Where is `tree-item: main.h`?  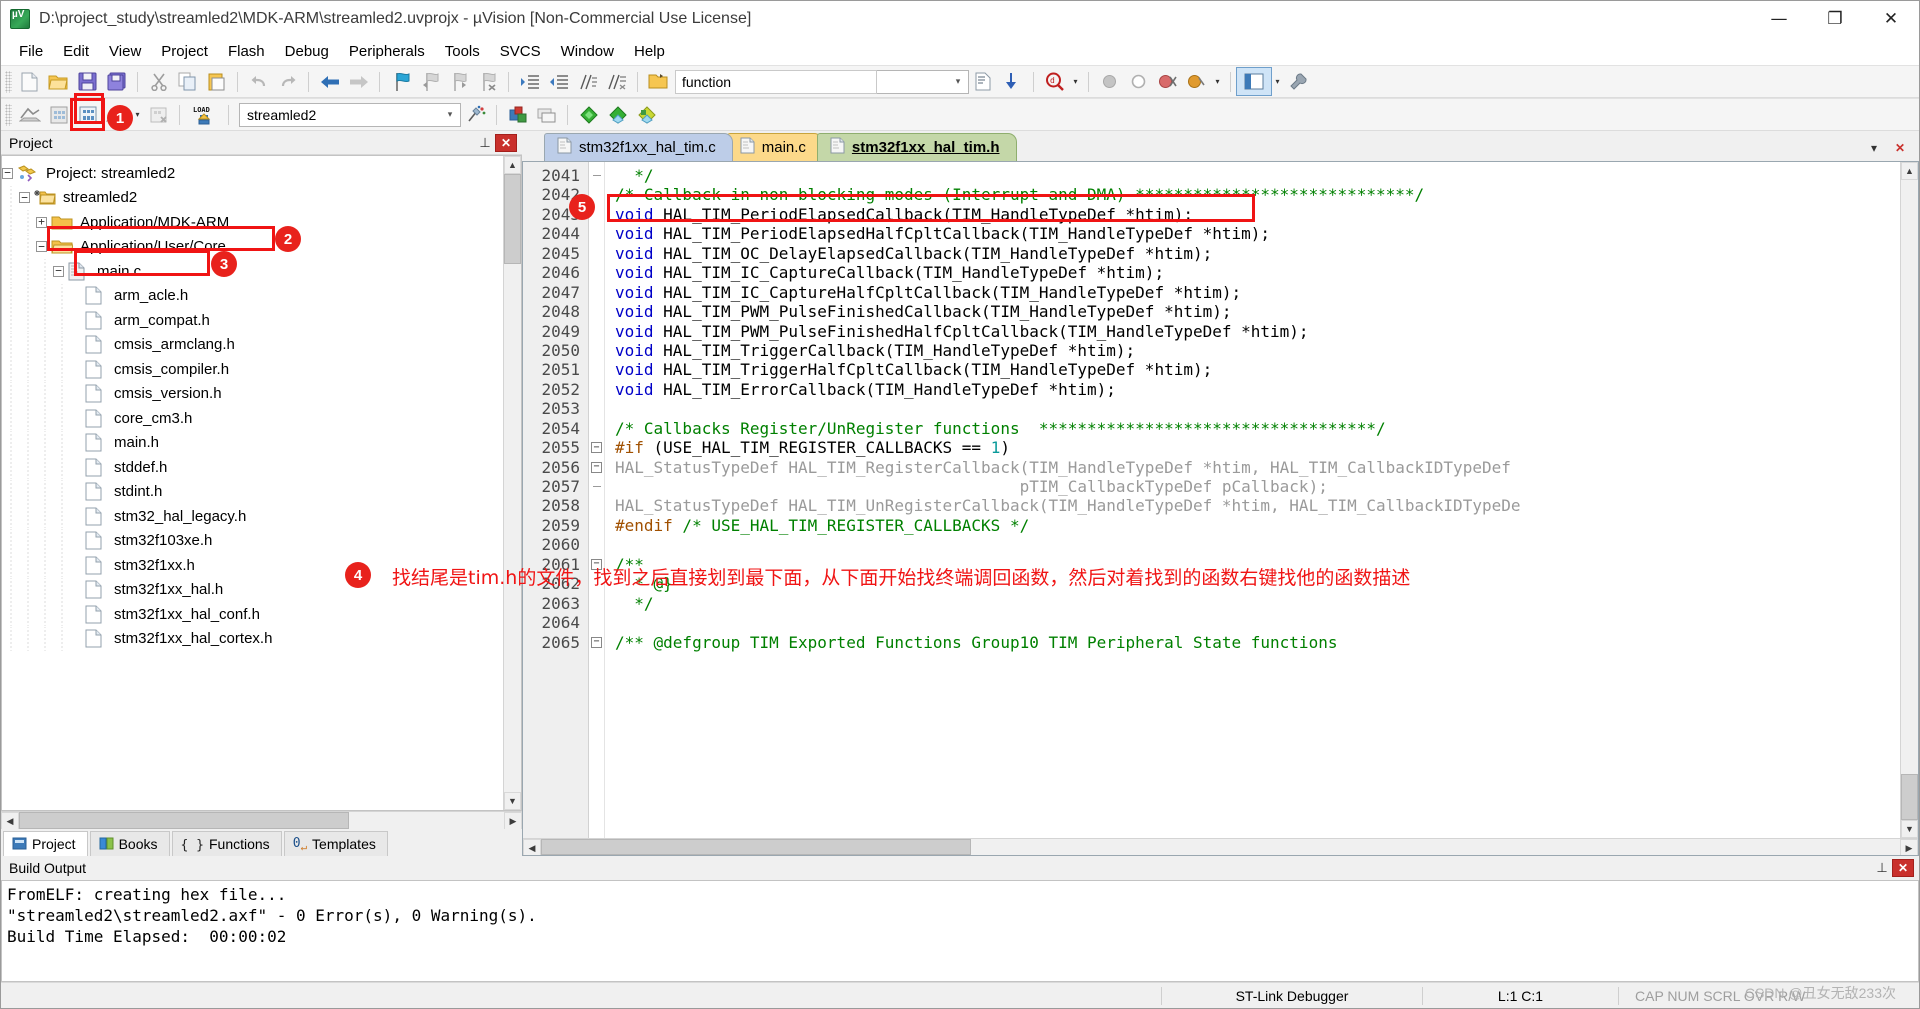 tree-item: main.h is located at coordinates (252, 443).